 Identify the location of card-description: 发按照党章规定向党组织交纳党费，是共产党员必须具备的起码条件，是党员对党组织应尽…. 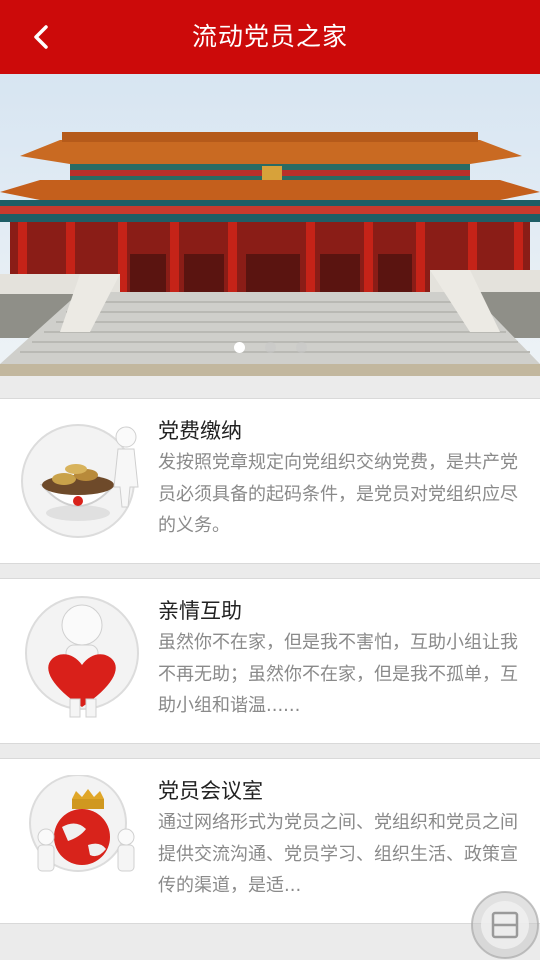
(338, 494).